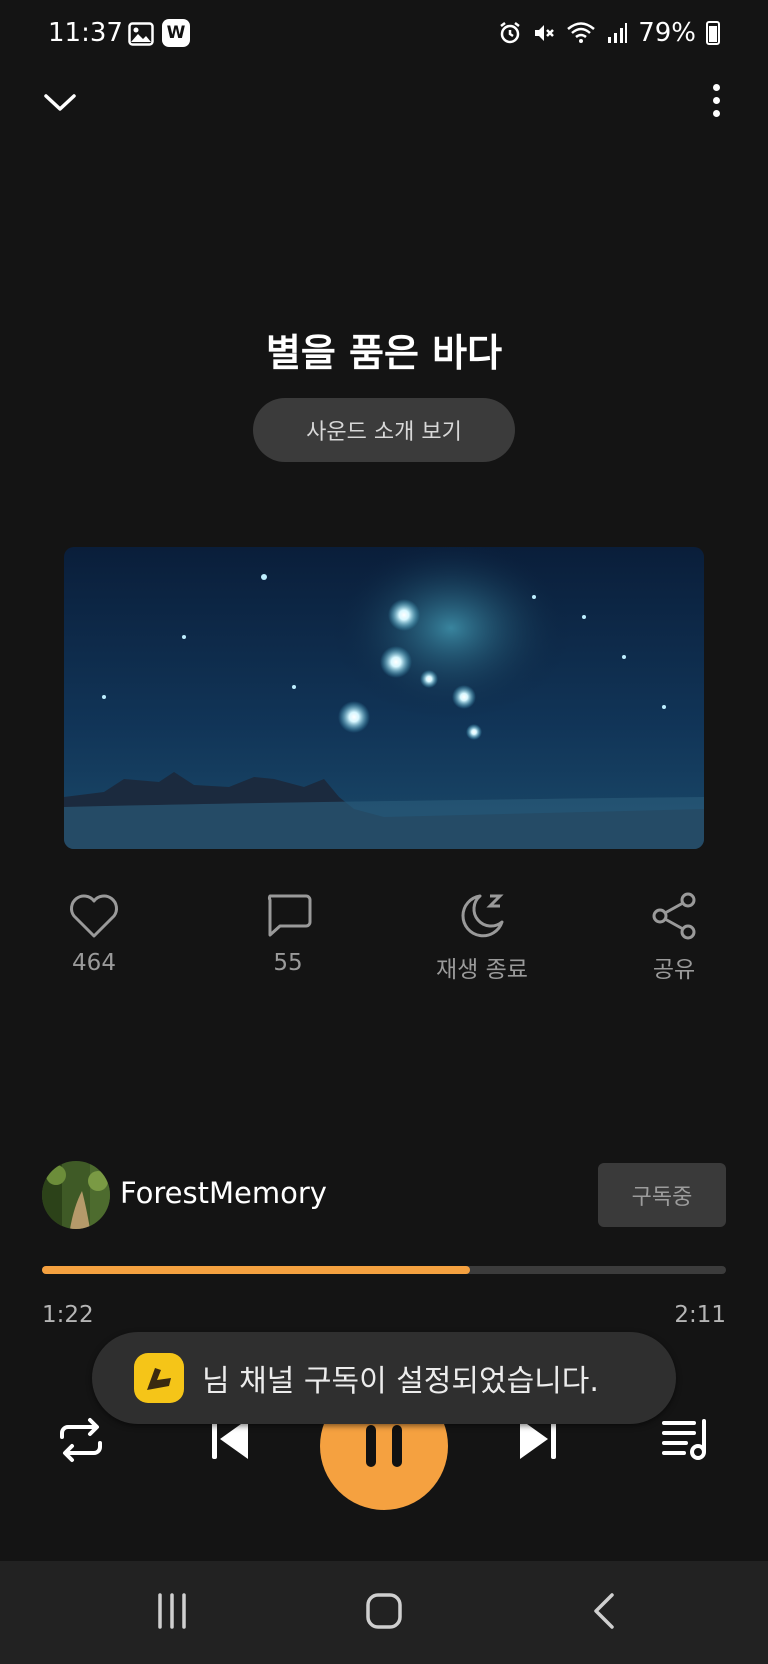  What do you see at coordinates (94, 963) in the screenshot?
I see `like-count: 464` at bounding box center [94, 963].